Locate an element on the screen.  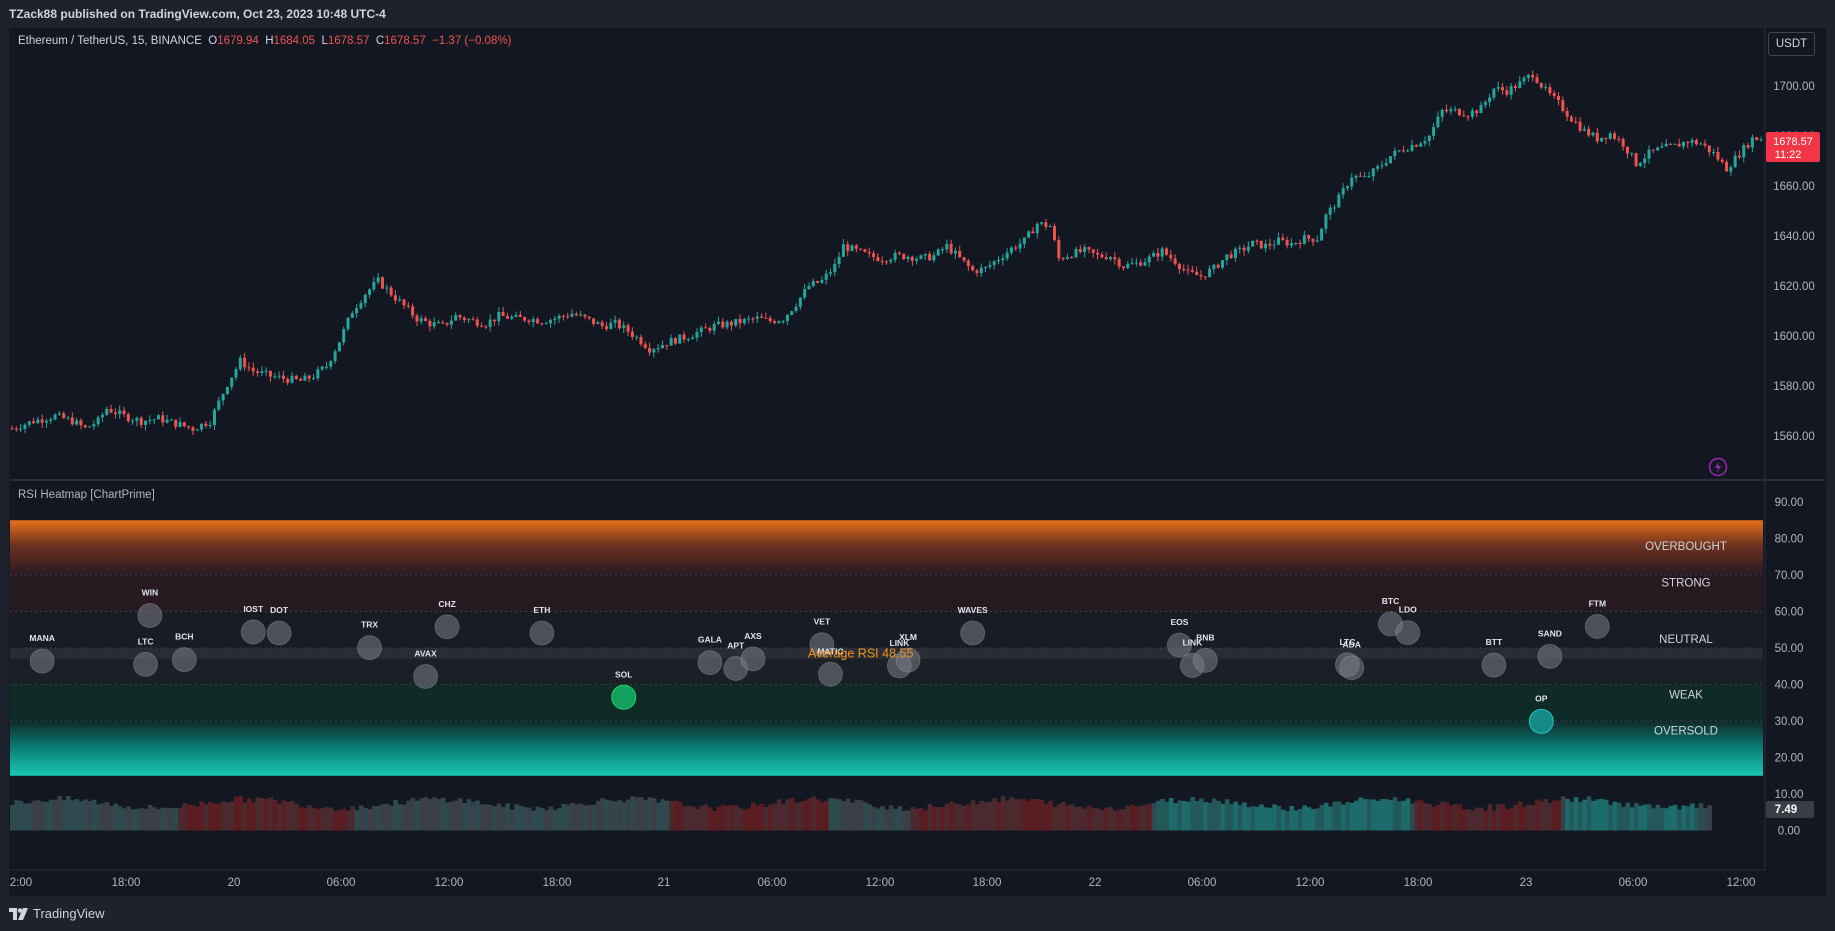
rsi-point-sol: SOL is located at coordinates (624, 689).